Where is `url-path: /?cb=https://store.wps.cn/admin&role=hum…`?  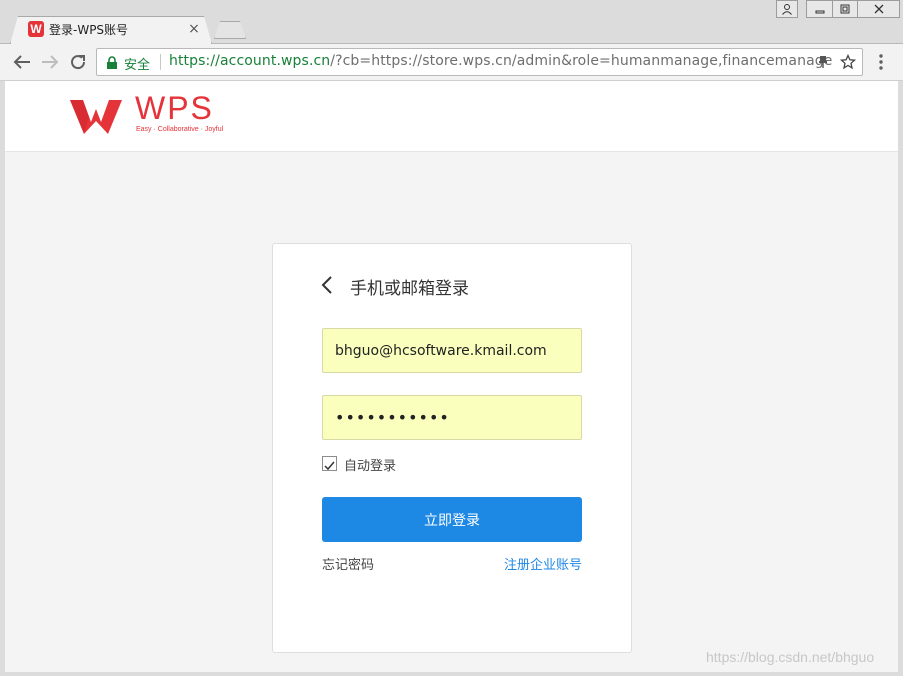 url-path: /?cb=https://store.wps.cn/admin&role=hum… is located at coordinates (581, 61).